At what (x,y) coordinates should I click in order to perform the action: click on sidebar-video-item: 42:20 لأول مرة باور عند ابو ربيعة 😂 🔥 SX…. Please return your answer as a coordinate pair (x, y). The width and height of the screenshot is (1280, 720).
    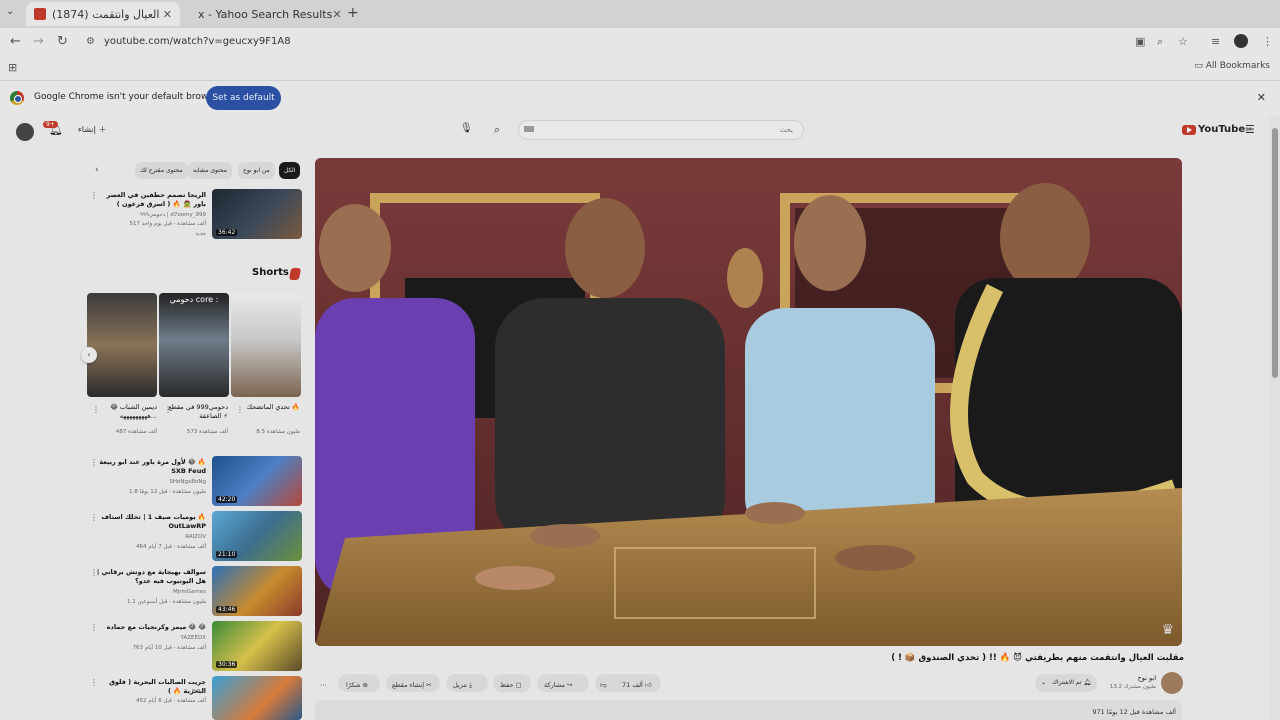
    Looking at the image, I should click on (195, 482).